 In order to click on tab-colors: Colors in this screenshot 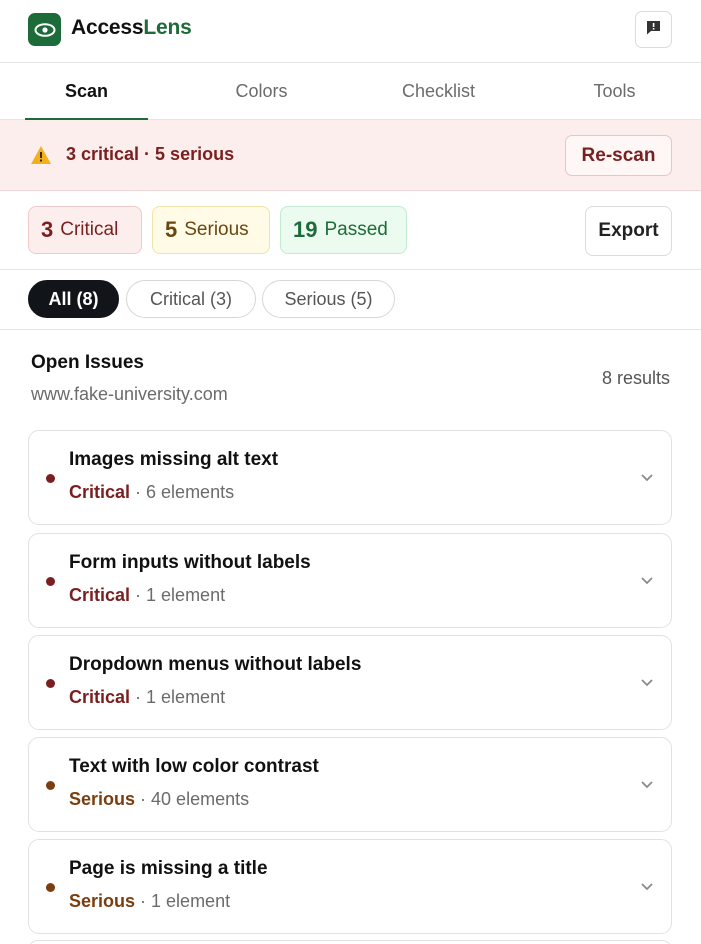, I will do `click(261, 91)`.